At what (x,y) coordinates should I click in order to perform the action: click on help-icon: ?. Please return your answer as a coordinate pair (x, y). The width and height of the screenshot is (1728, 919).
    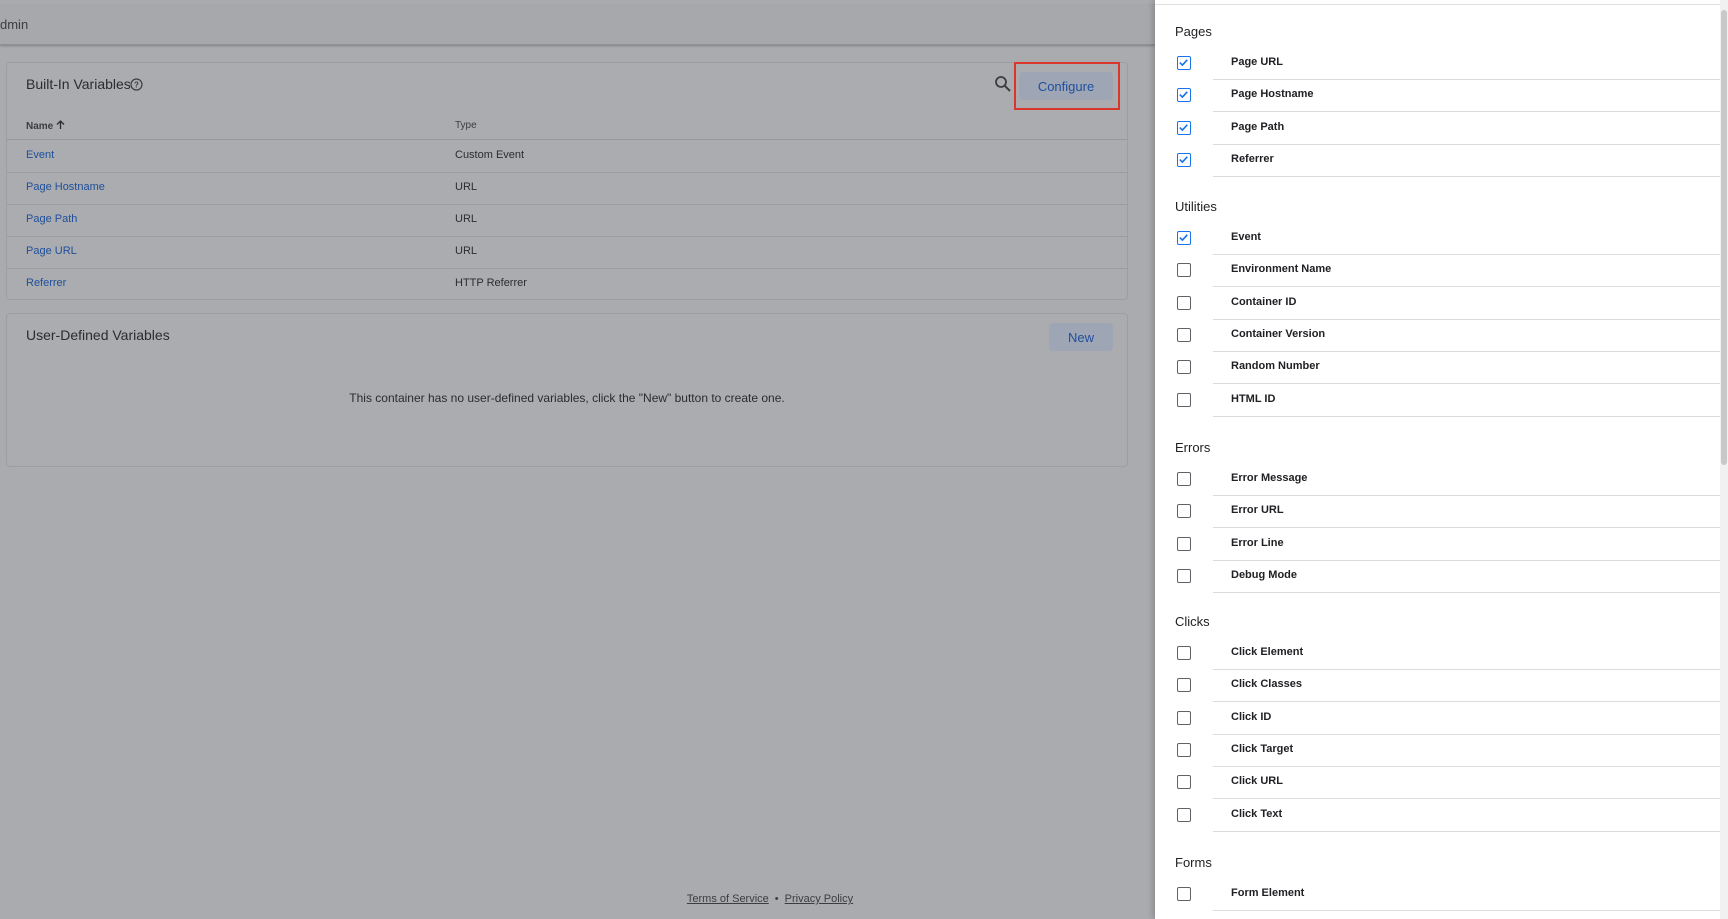
    Looking at the image, I should click on (136, 84).